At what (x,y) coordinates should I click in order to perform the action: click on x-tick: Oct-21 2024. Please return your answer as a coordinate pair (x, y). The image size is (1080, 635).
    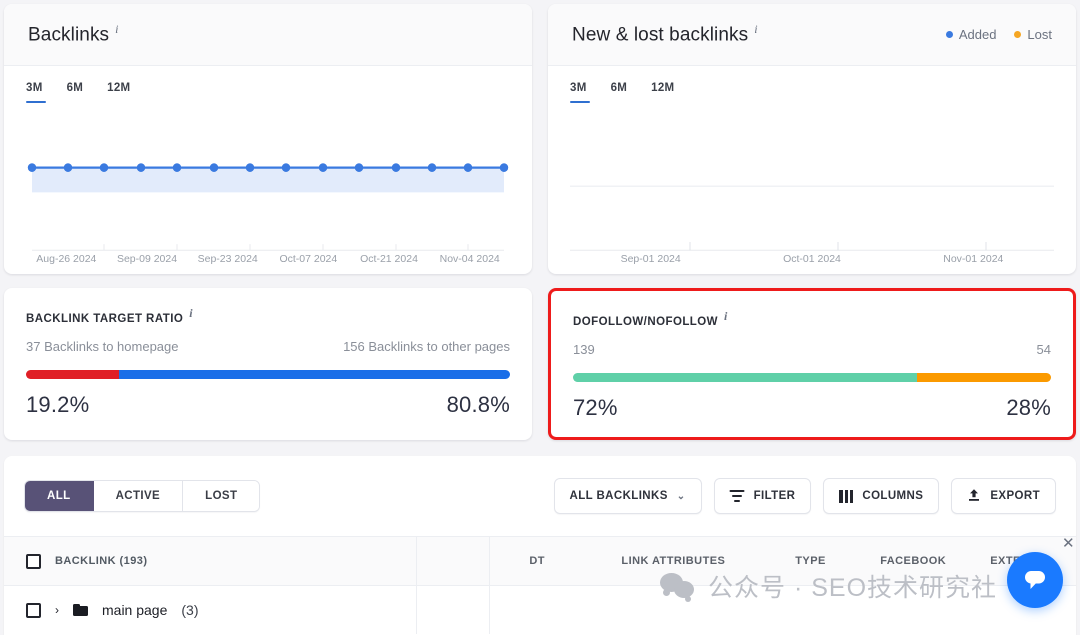
    Looking at the image, I should click on (389, 259).